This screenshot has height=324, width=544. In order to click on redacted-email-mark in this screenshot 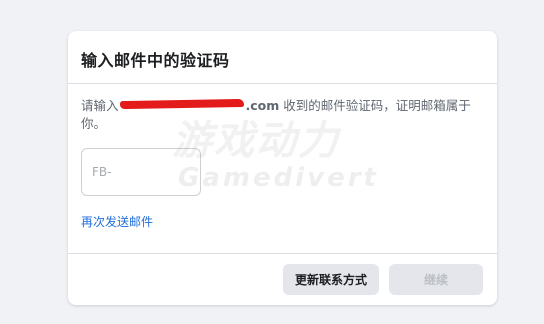, I will do `click(181, 104)`.